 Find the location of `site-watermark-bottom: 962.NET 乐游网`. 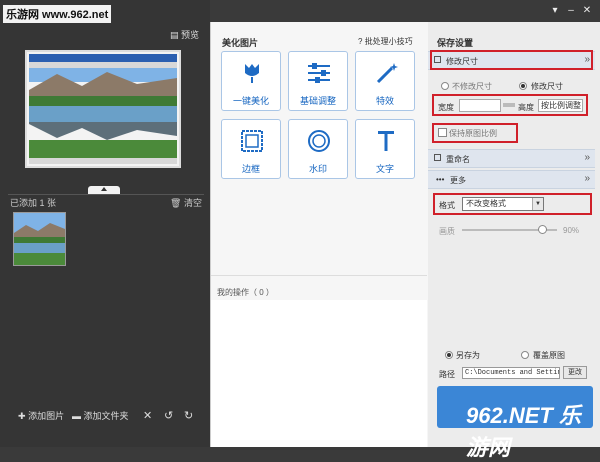

site-watermark-bottom: 962.NET 乐游网 is located at coordinates (523, 431).